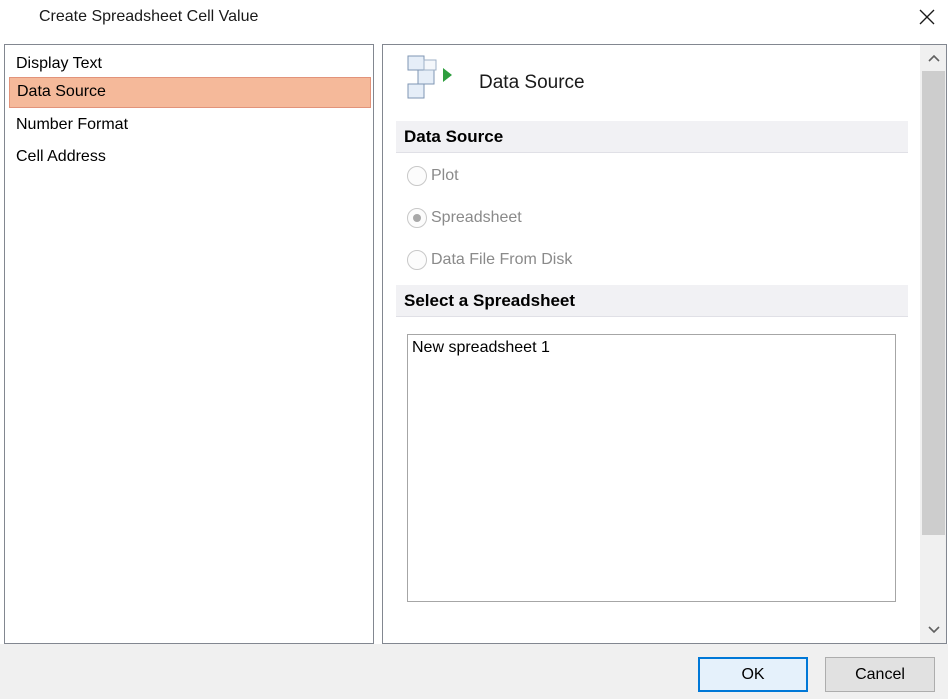 The image size is (948, 699). I want to click on scroll-up-button, so click(933, 58).